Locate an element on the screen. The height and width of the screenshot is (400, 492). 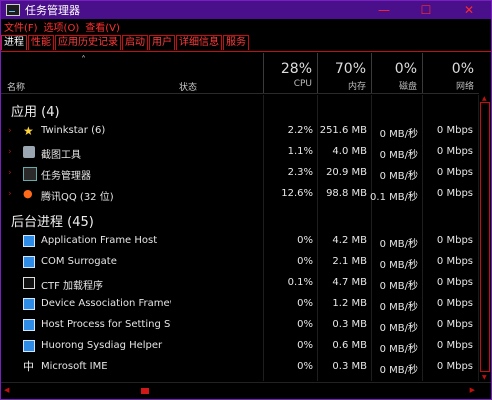
process-memory: 2.1 MB is located at coordinates (349, 261).